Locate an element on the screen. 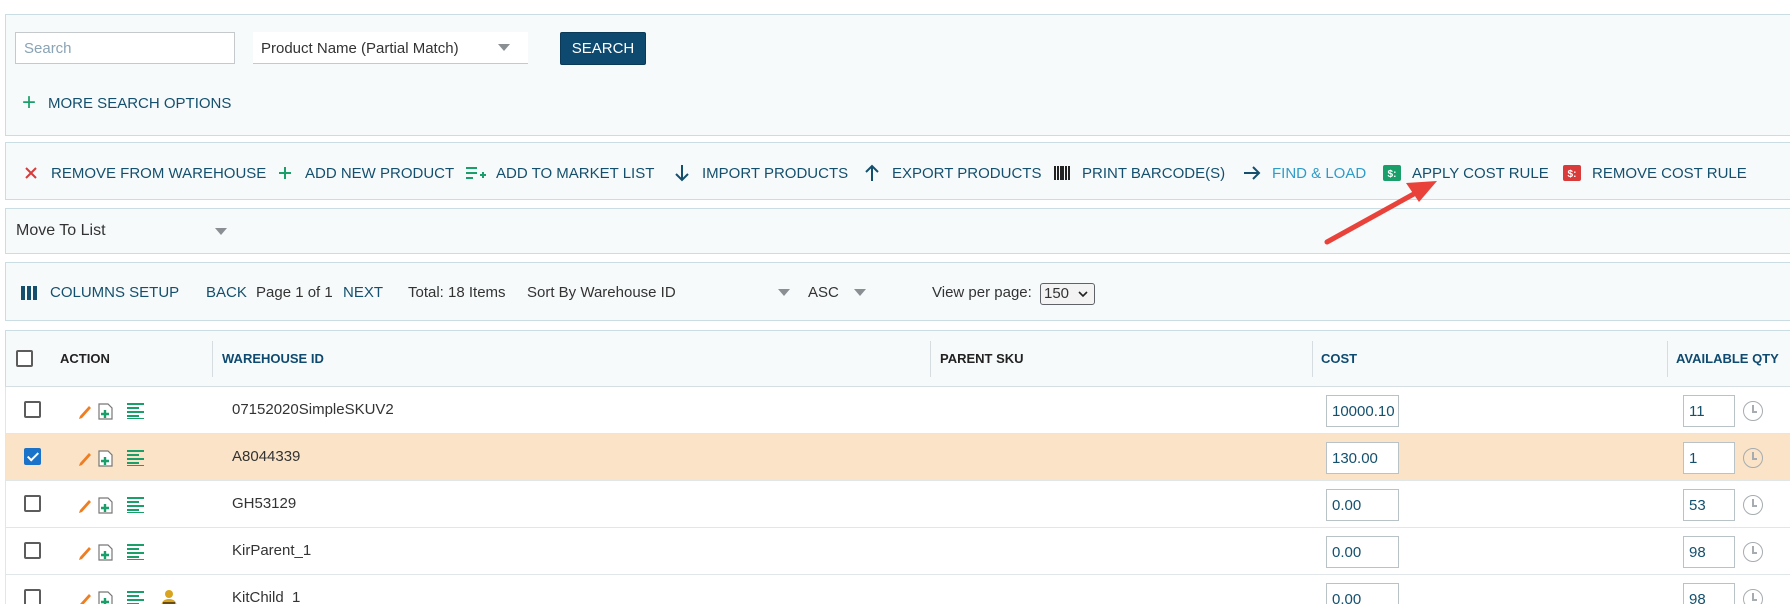 The width and height of the screenshot is (1790, 604). money-remove-icon-glyph: $: is located at coordinates (1572, 174).